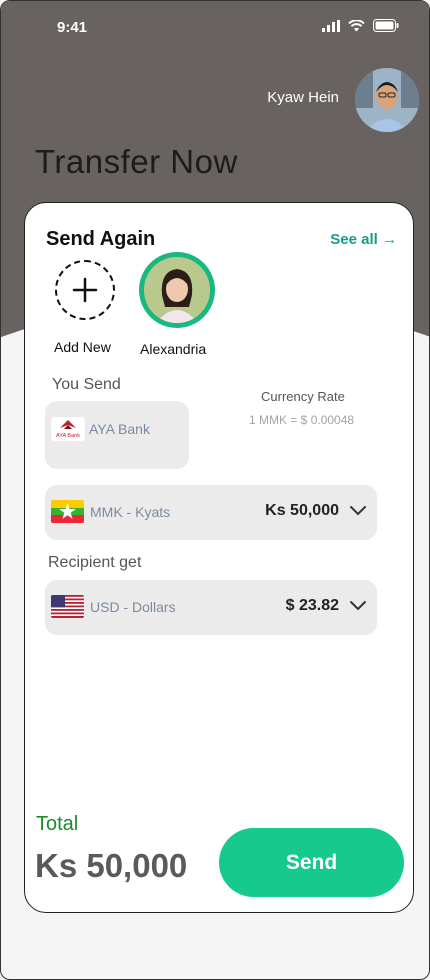  I want to click on contact-photo, so click(177, 290).